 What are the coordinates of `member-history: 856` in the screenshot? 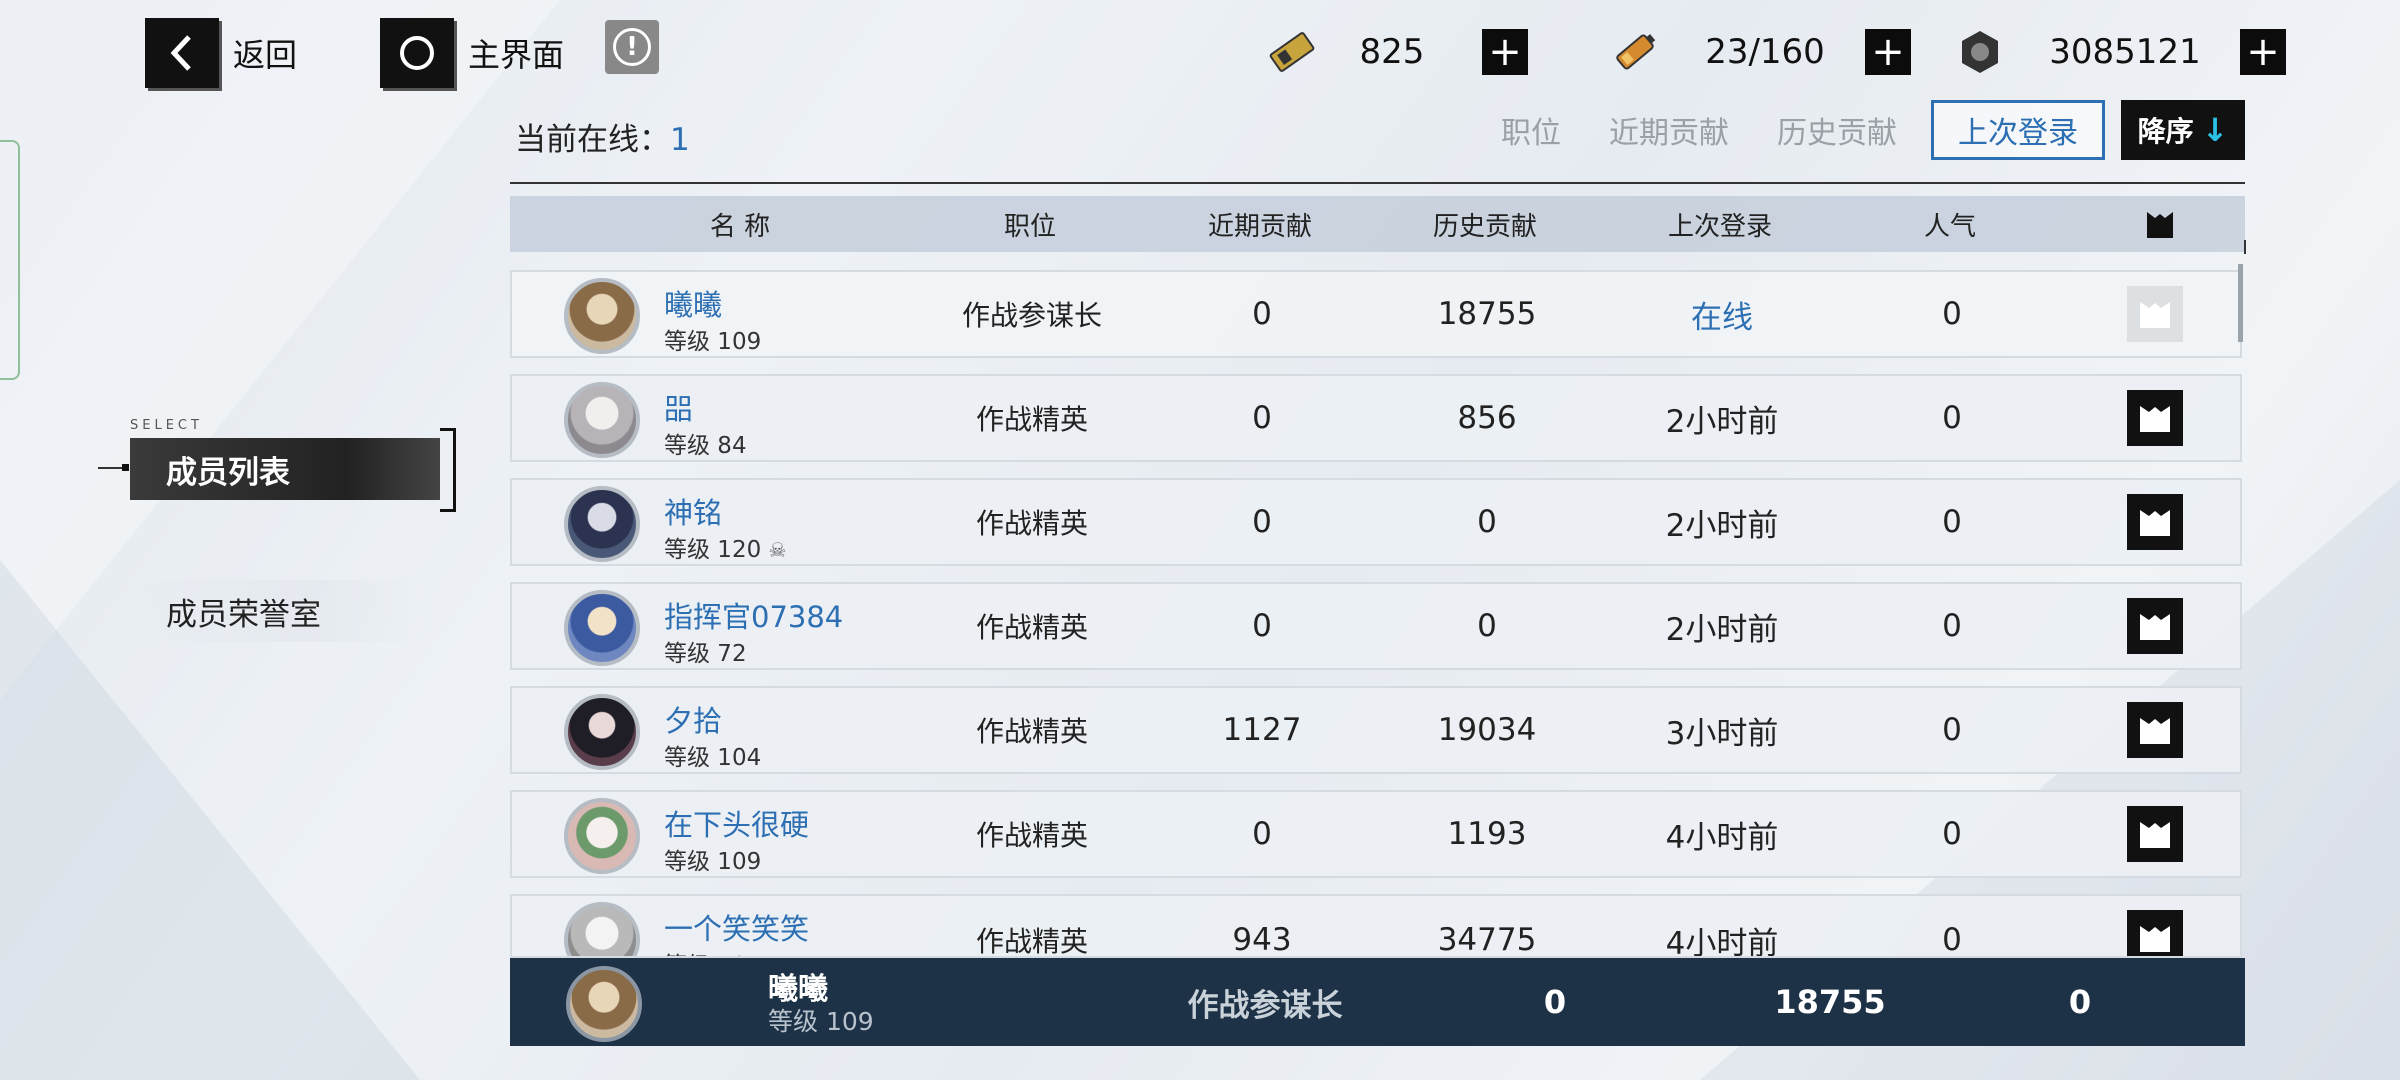 It's located at (1487, 418).